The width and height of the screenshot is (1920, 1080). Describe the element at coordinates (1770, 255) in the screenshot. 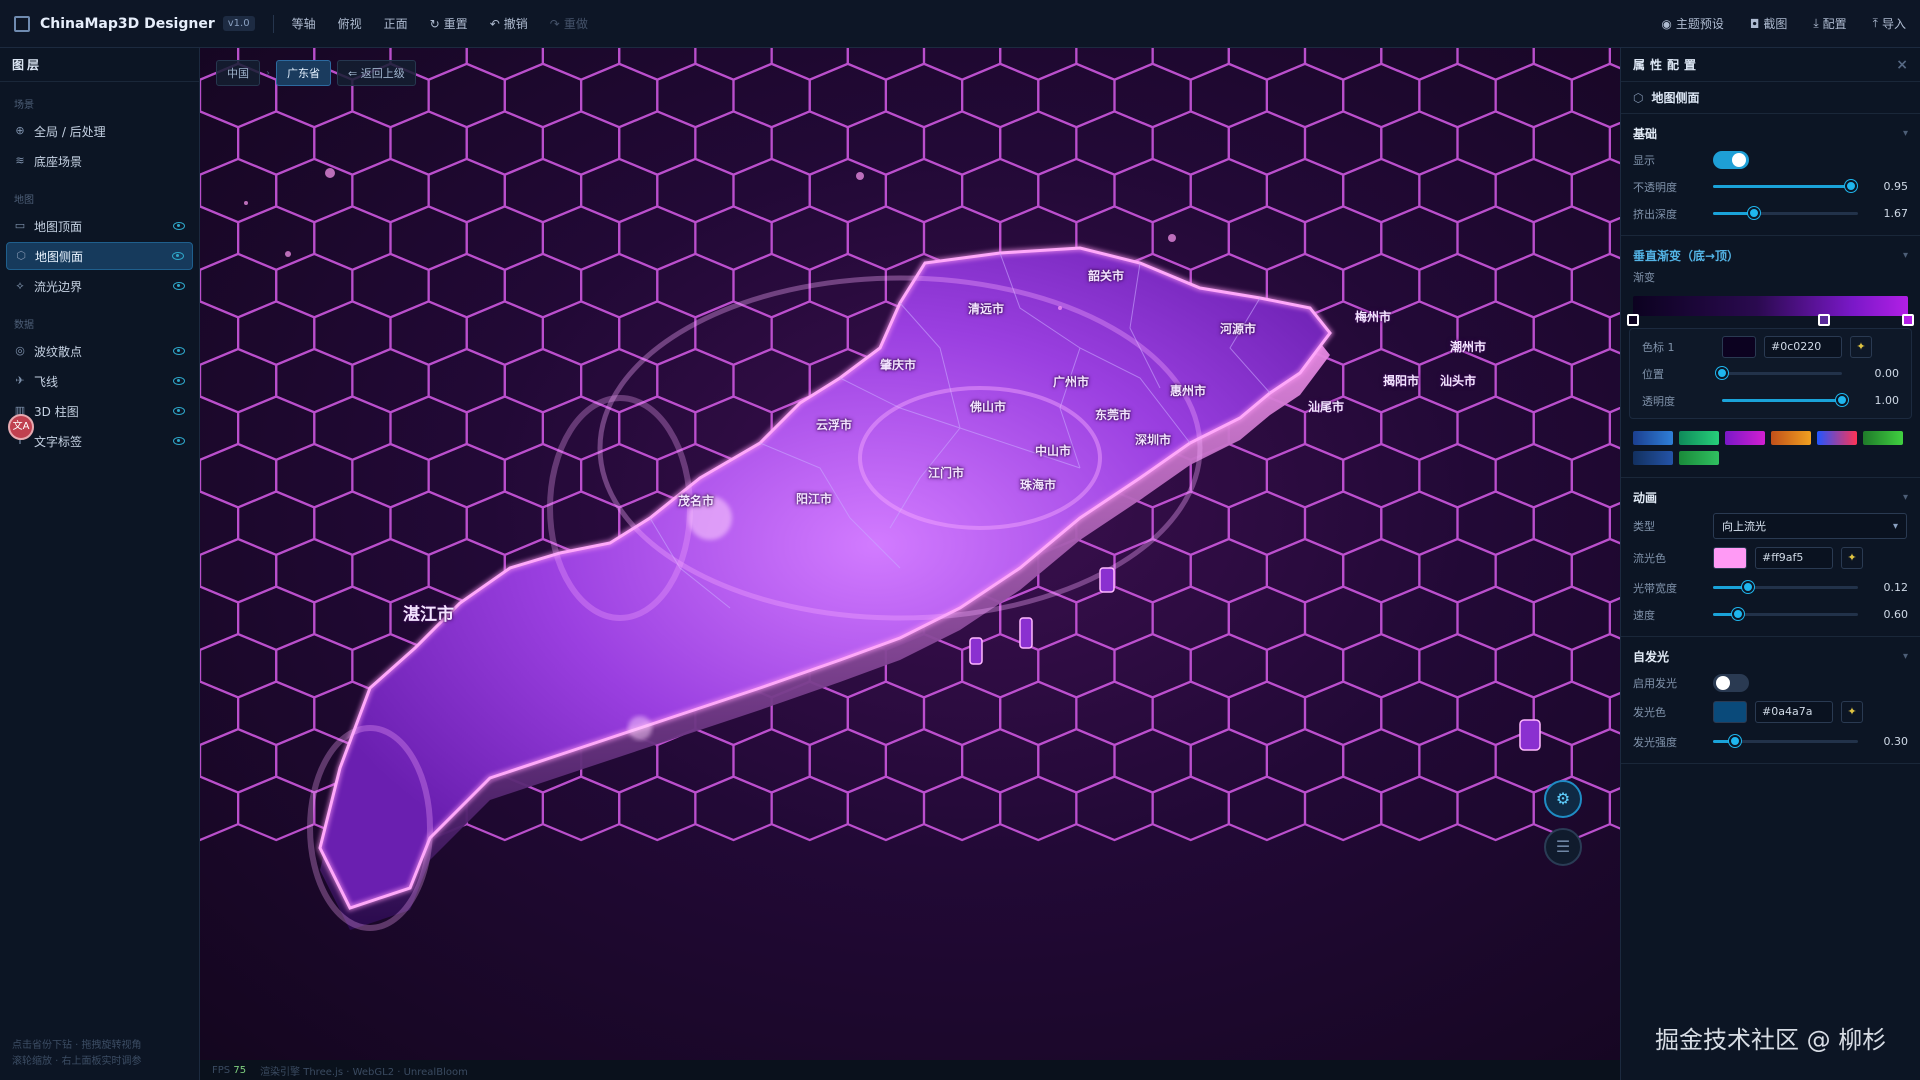

I see `section-gradient-header: 垂直渐变（底→顶） ▾` at that location.